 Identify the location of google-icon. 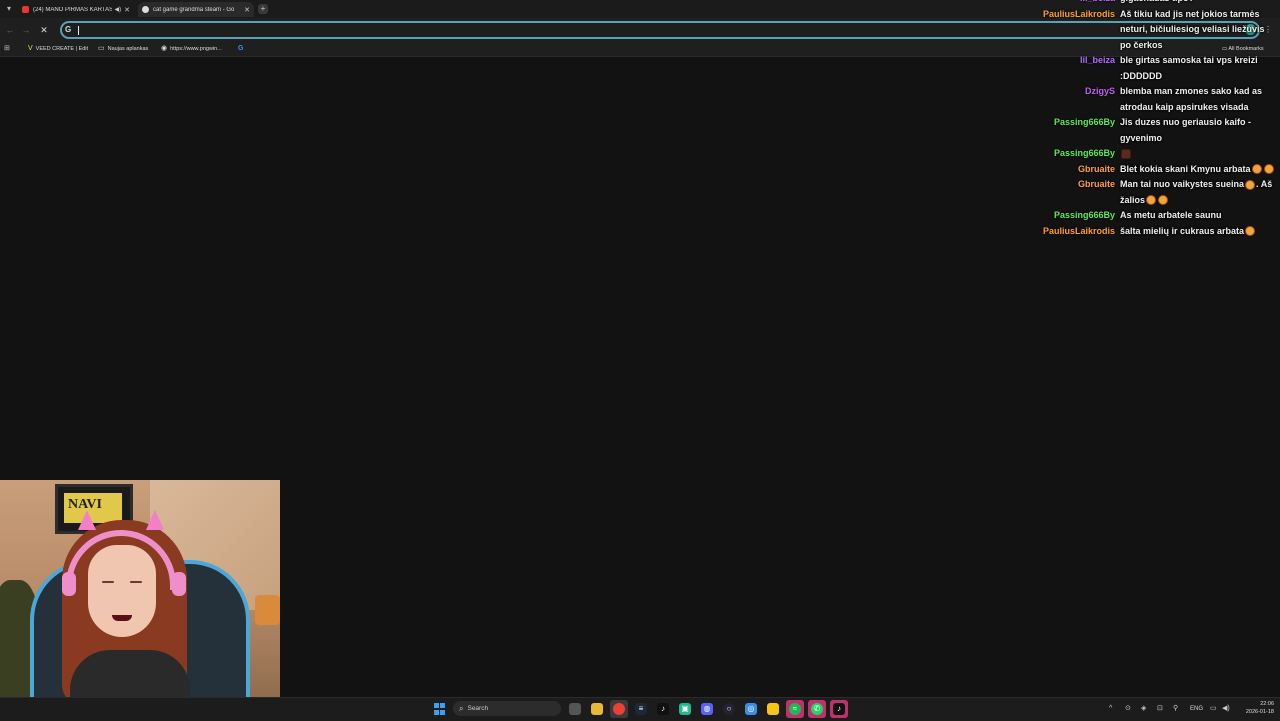
(145, 9).